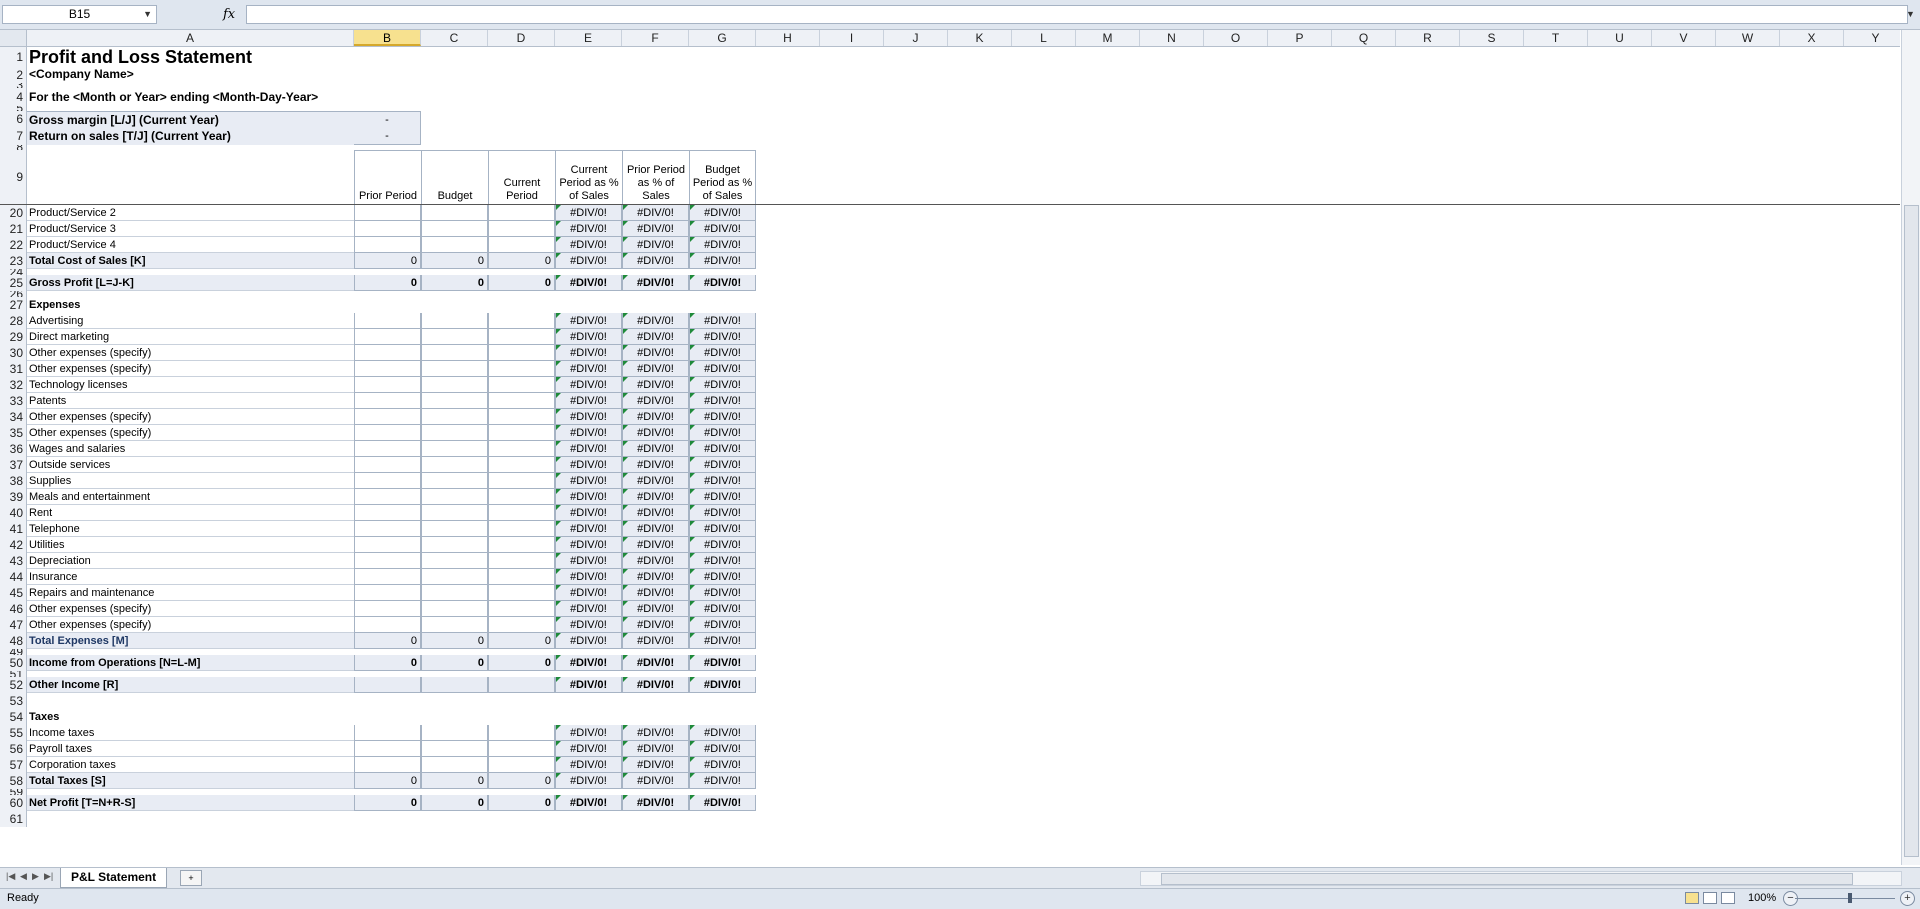 The image size is (1920, 909). I want to click on select-all-corner, so click(13, 38).